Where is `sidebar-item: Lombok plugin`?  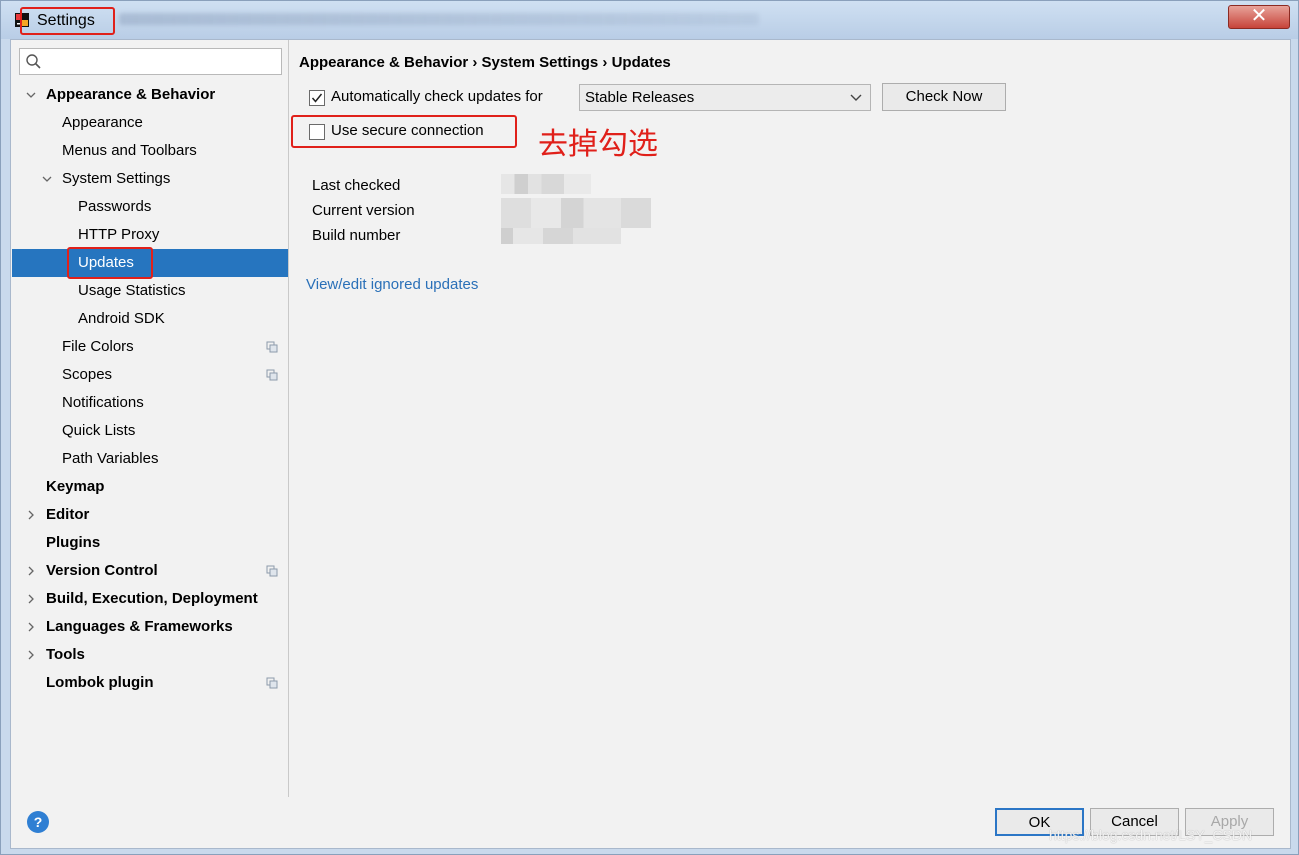
sidebar-item: Lombok plugin is located at coordinates (150, 683).